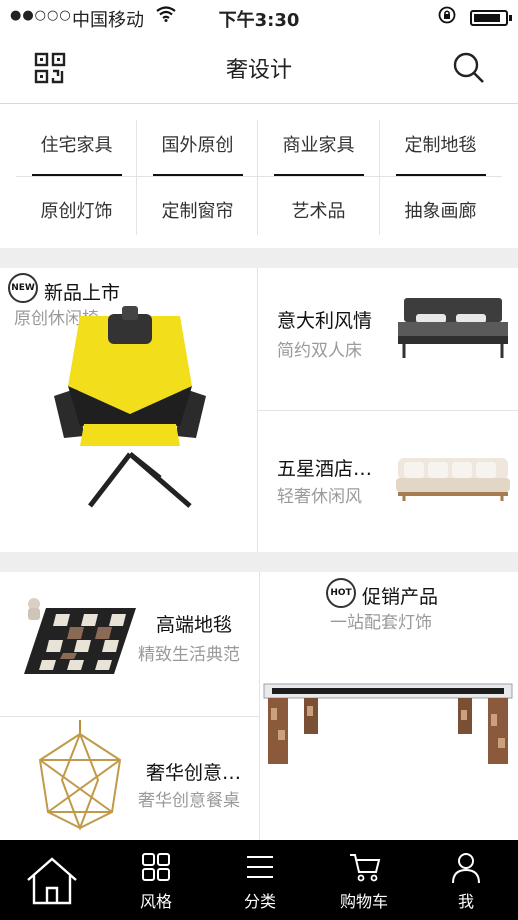  I want to click on item-subtitle: 简约双人床, so click(319, 351).